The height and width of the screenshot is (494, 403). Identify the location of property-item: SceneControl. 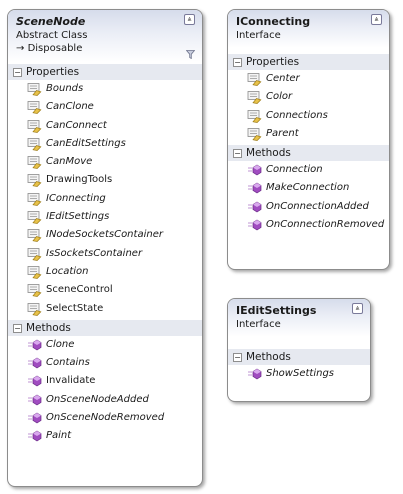
(105, 290).